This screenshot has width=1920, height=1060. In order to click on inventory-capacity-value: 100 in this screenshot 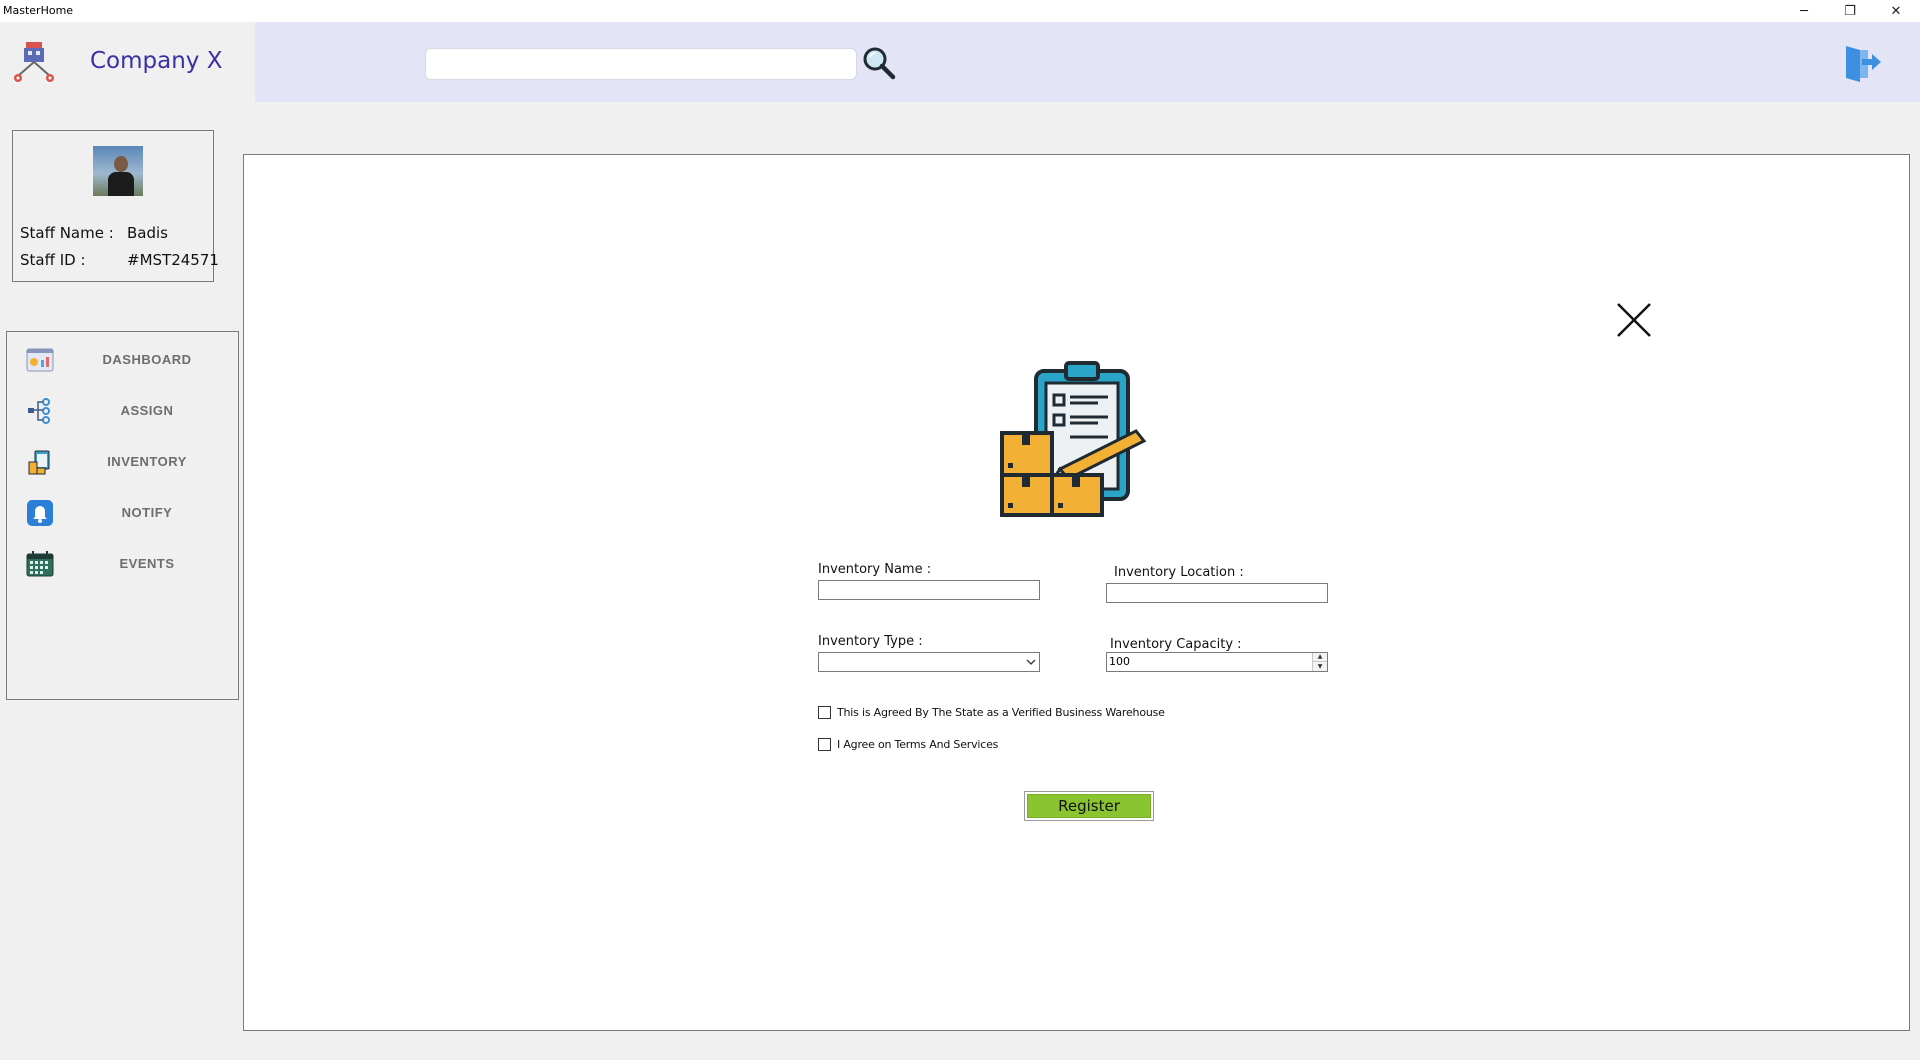, I will do `click(1119, 661)`.